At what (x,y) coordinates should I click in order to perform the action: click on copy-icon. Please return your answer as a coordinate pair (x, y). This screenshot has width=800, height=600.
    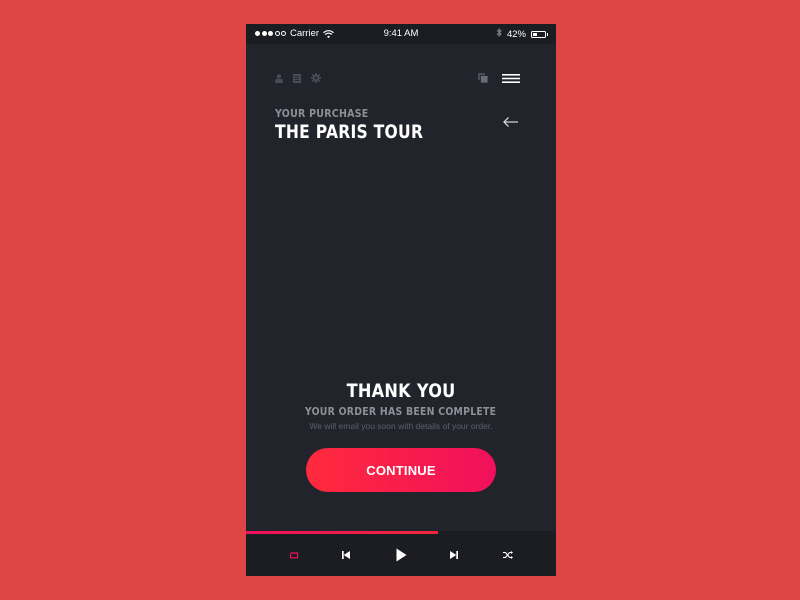
    Looking at the image, I should click on (483, 78).